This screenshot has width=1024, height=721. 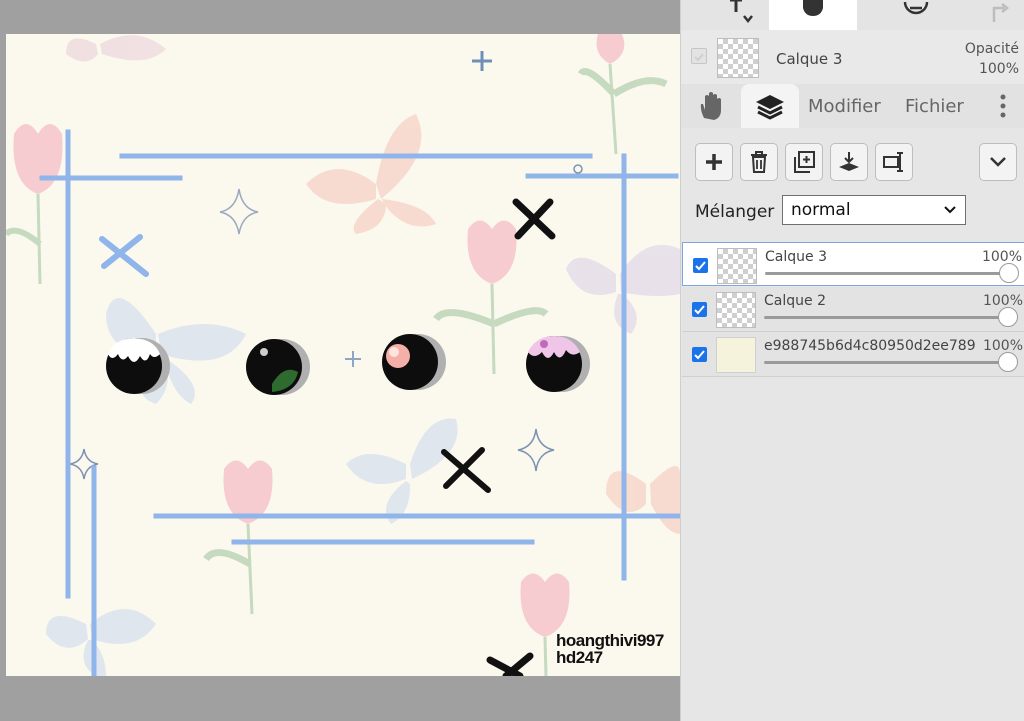 I want to click on hand-tool, so click(x=813, y=15).